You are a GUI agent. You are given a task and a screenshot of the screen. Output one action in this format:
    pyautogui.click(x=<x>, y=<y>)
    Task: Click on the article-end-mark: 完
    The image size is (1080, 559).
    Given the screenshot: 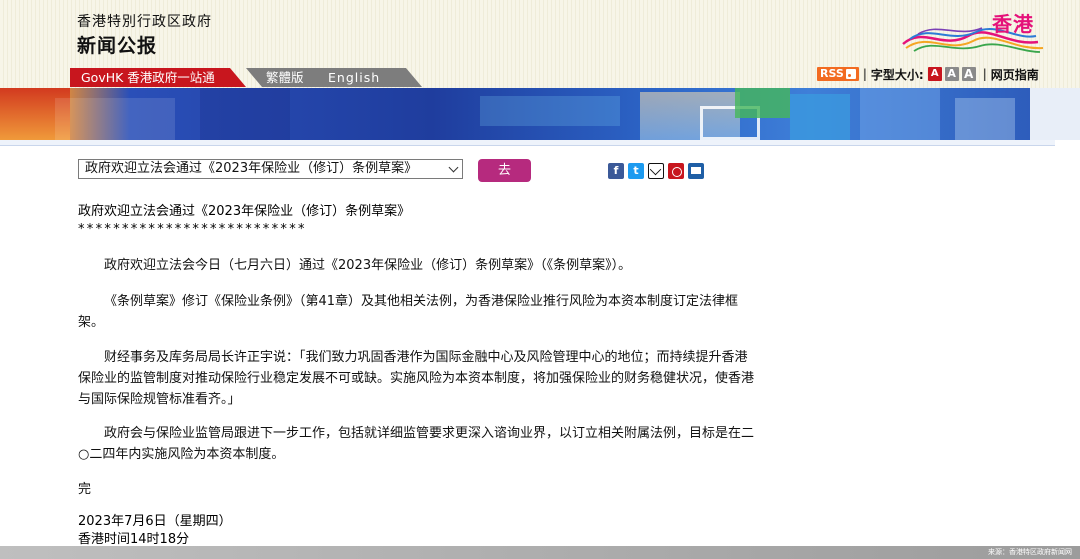 What is the action you would take?
    pyautogui.click(x=85, y=489)
    